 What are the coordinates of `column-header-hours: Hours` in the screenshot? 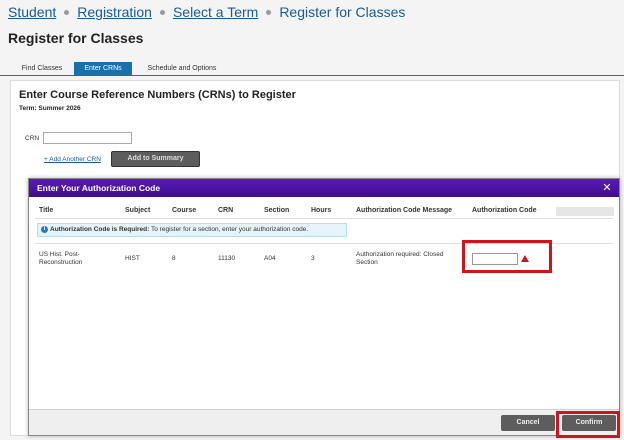 It's located at (321, 210).